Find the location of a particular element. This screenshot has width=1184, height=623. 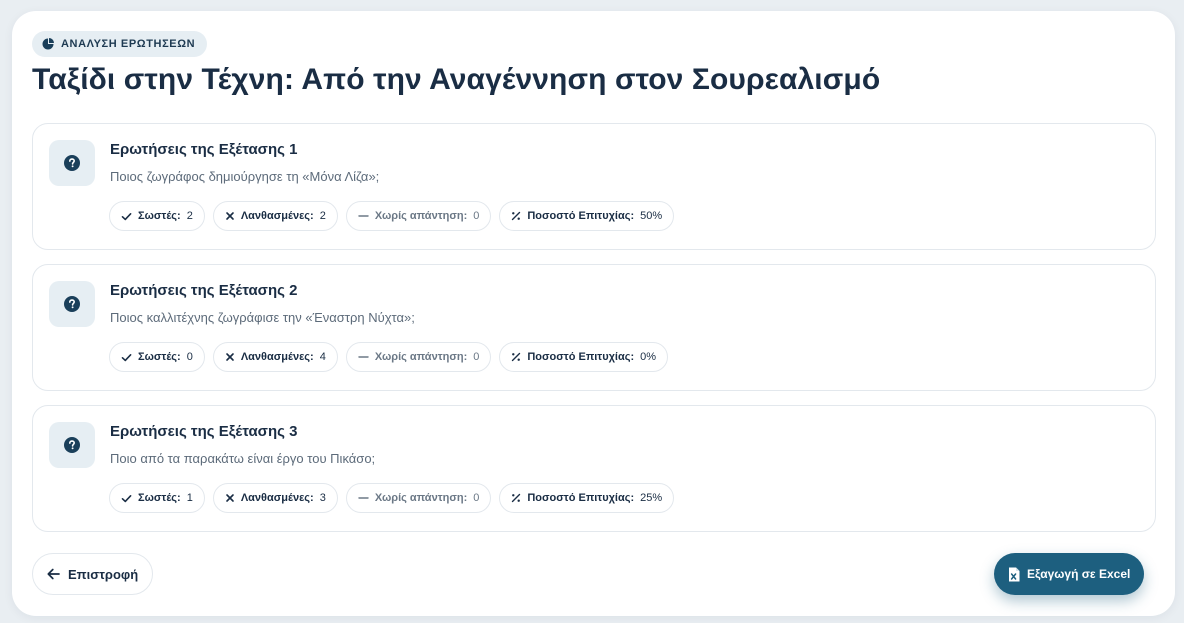

export-button-label: Εξαγωγή σε Excel is located at coordinates (1079, 574).